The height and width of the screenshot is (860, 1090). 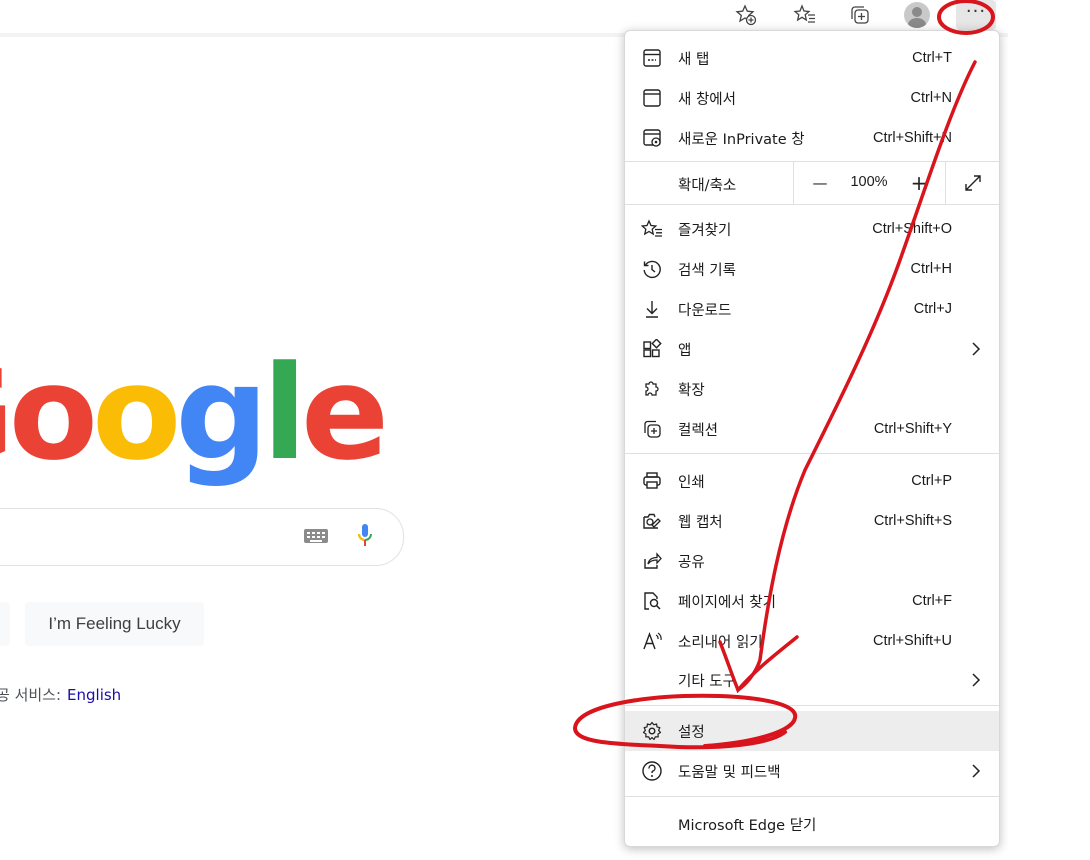 I want to click on menu-shortcut: Ctrl+Shift+N, so click(x=912, y=138).